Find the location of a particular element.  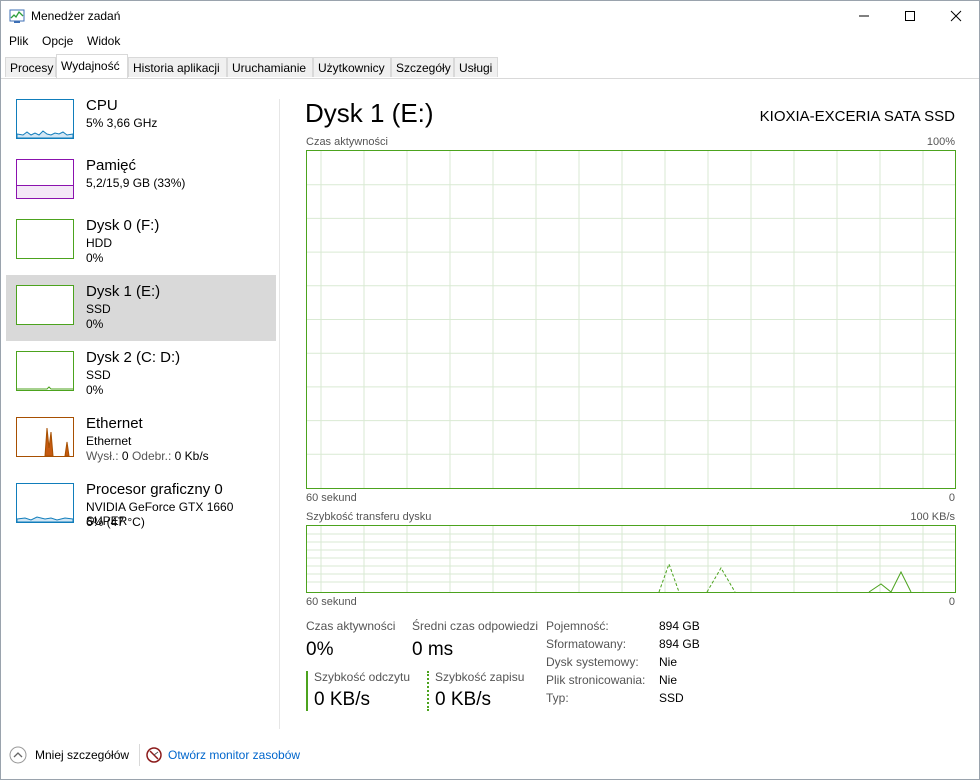

disk0-thumbnail-graph is located at coordinates (45, 239).